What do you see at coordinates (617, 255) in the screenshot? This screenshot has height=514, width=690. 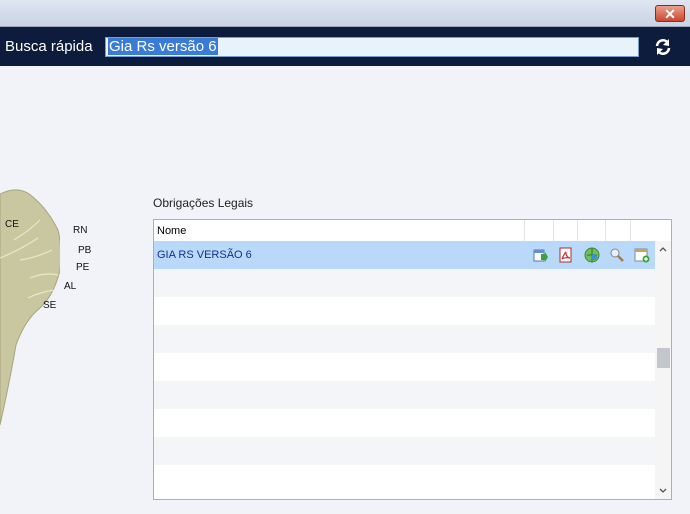 I see `search-icon` at bounding box center [617, 255].